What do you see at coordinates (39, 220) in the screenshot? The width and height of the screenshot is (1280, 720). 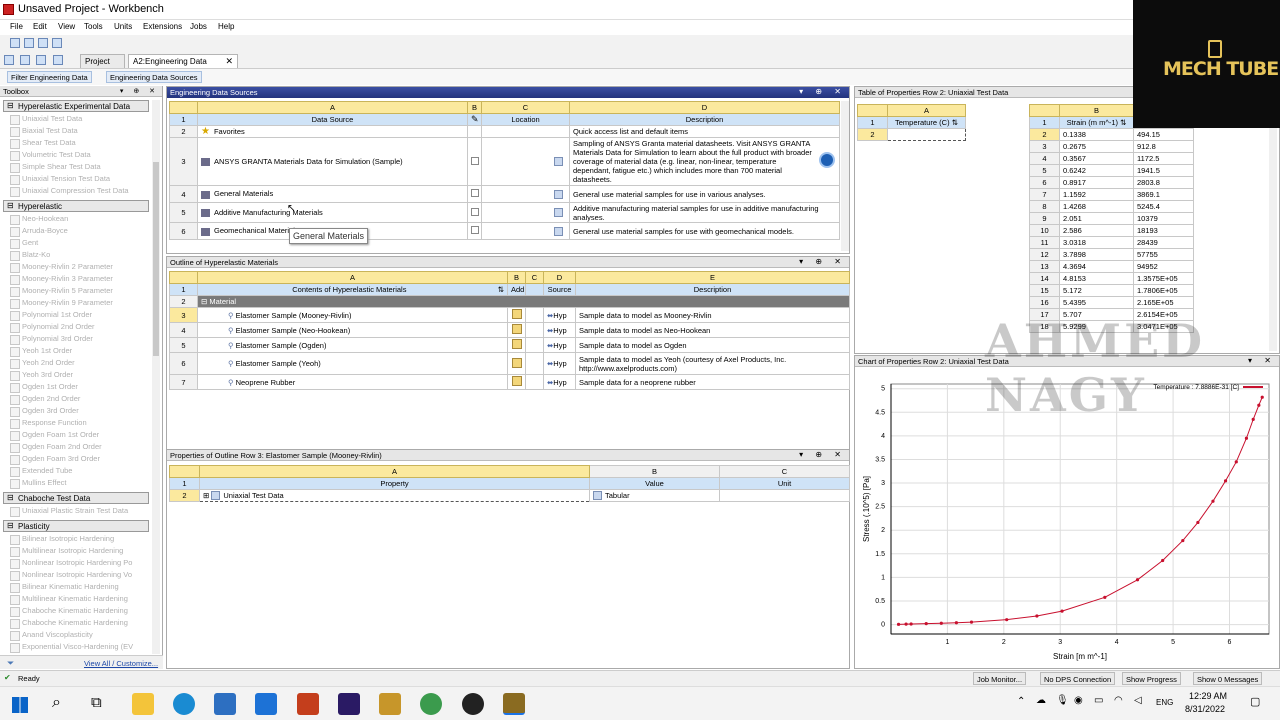 I see `toolbox-item: Neo-Hookean` at bounding box center [39, 220].